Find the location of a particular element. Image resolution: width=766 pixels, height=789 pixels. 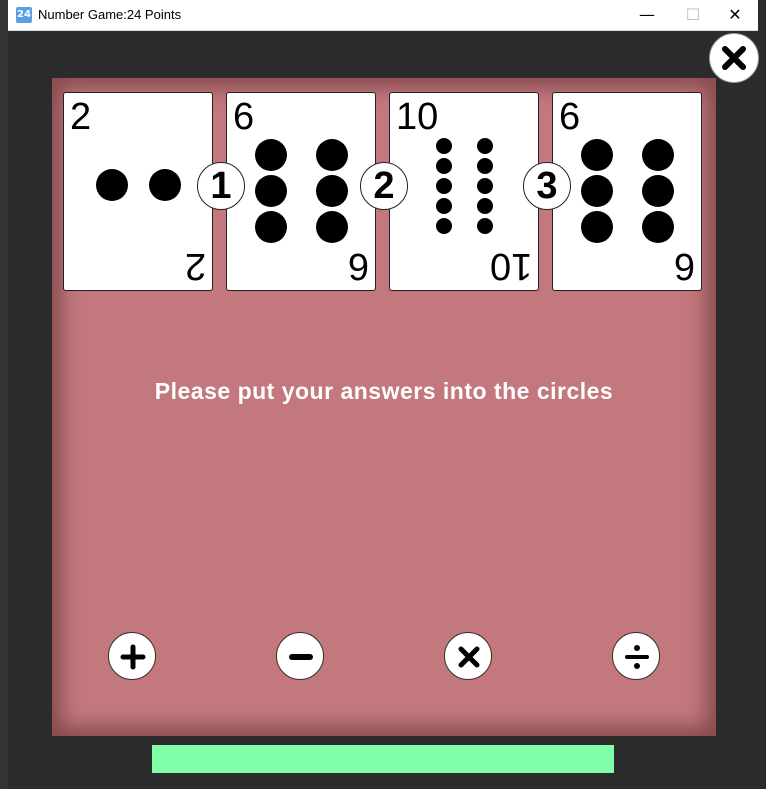

minimize-icon: — is located at coordinates (647, 14).